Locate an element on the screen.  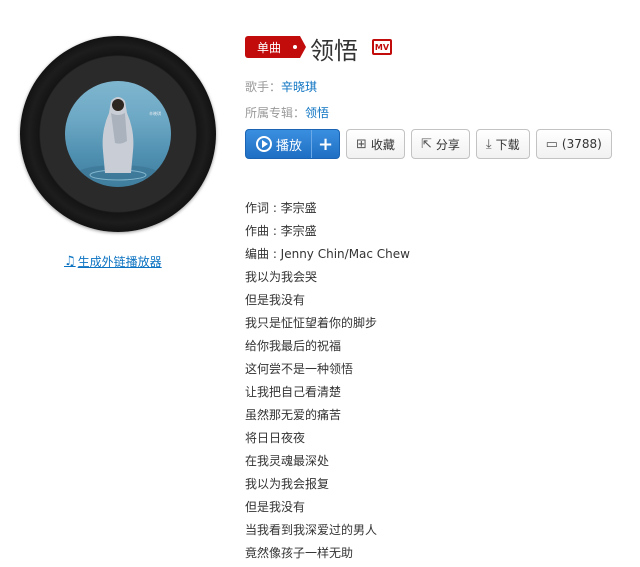
lyric-line: 作词 : 李宗盛 is located at coordinates (281, 208).